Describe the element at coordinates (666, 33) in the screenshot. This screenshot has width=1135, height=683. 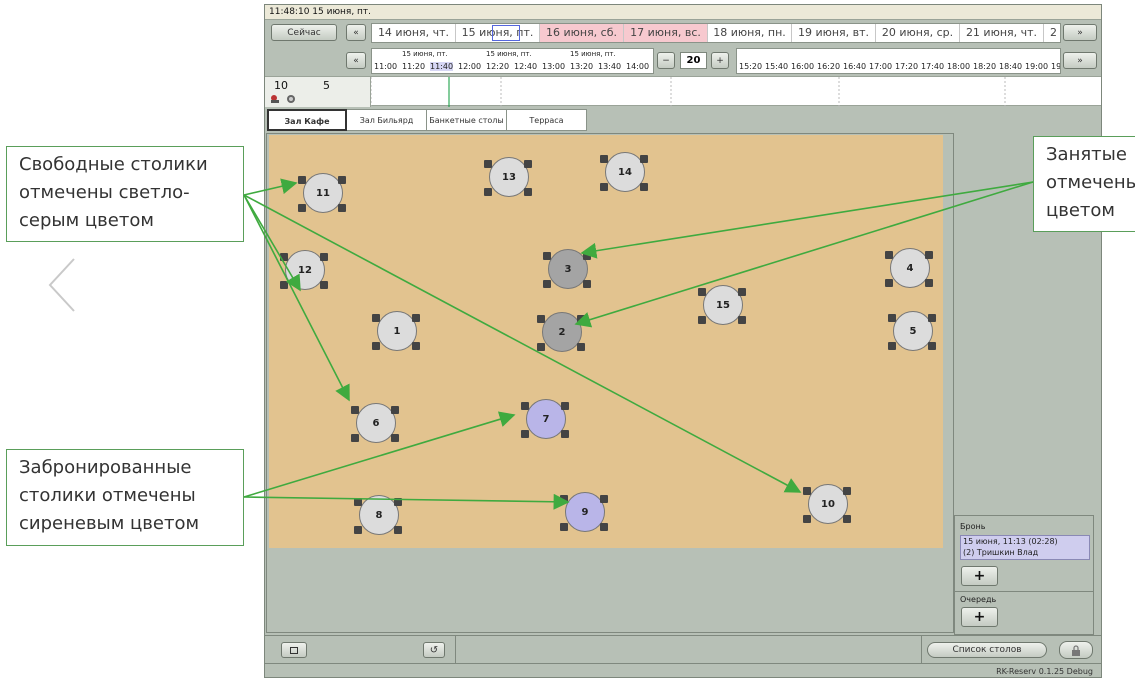
I see `date-cell: 17 июня, вс.` at that location.